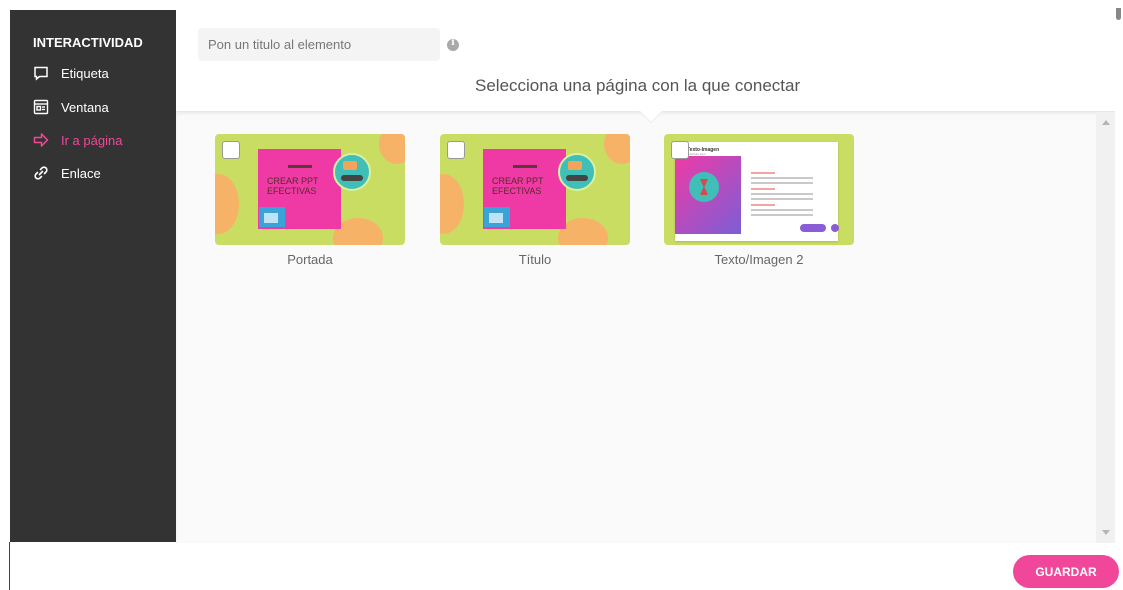  What do you see at coordinates (41, 140) in the screenshot?
I see `arrow-right-icon` at bounding box center [41, 140].